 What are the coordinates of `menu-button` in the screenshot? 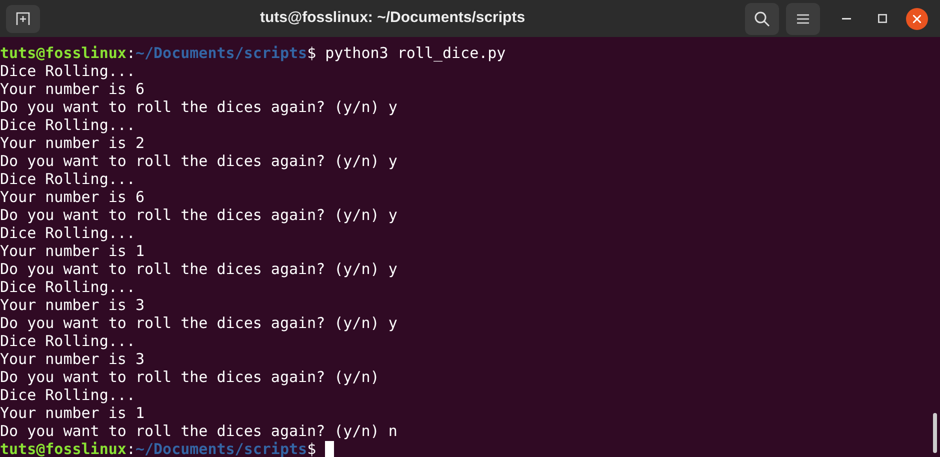 It's located at (803, 18).